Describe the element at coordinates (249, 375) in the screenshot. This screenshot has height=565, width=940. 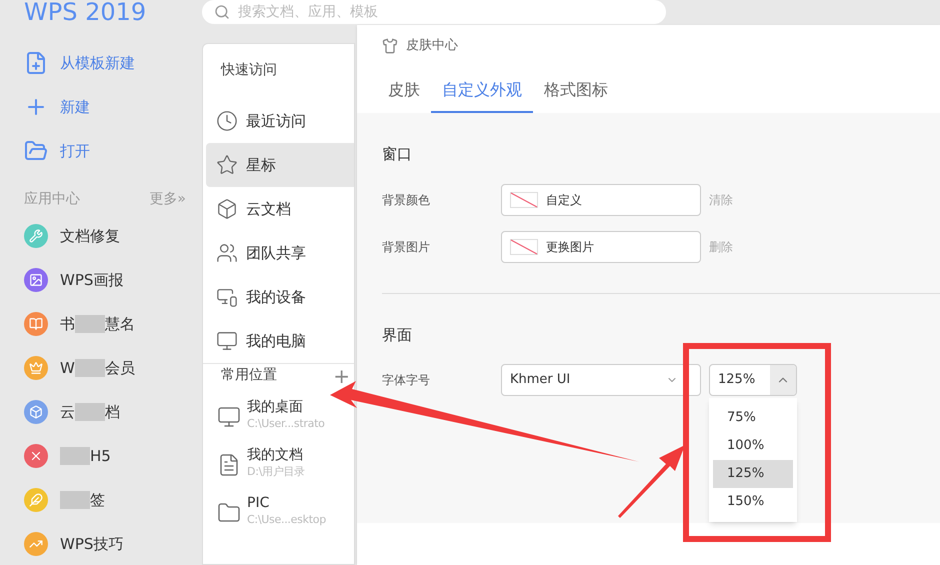
I see `section-title: 常用位置` at that location.